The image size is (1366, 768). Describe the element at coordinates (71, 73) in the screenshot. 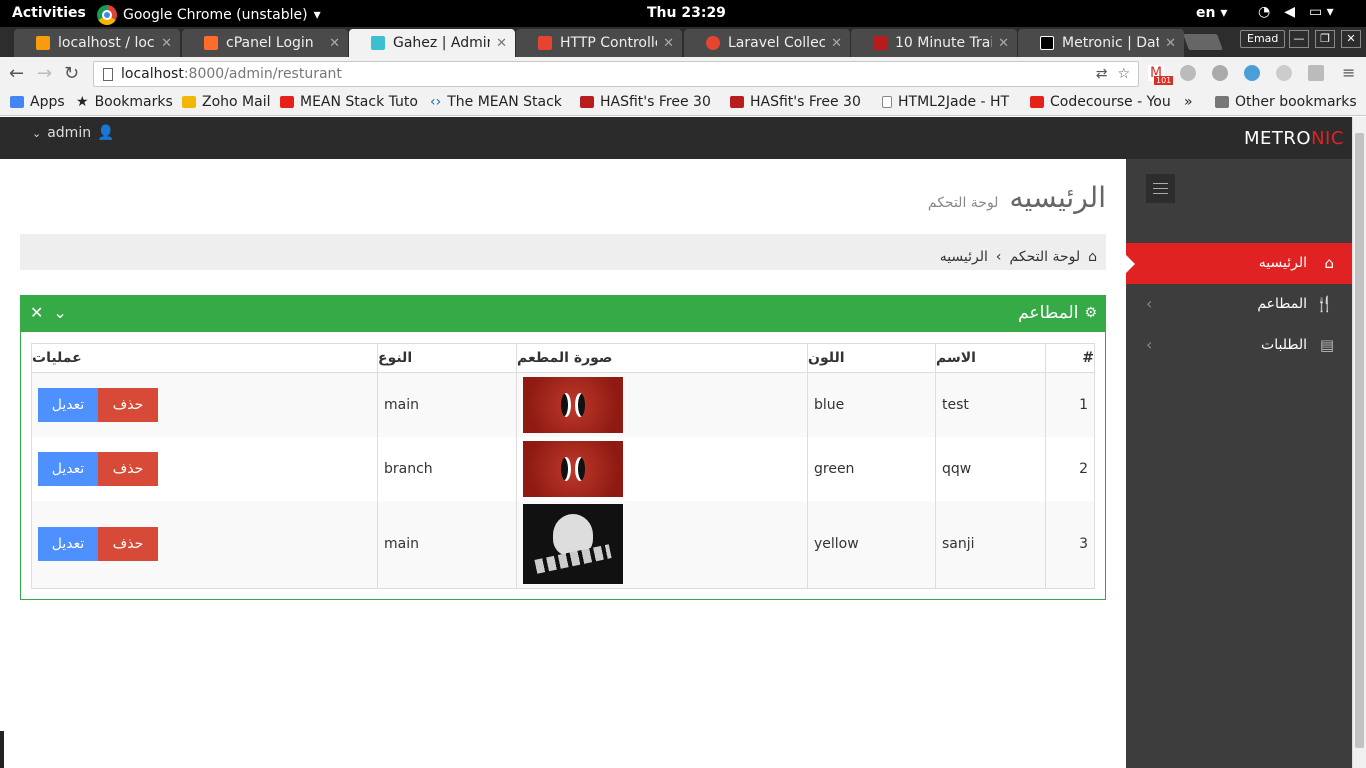

I see `reload-button: ↻` at that location.